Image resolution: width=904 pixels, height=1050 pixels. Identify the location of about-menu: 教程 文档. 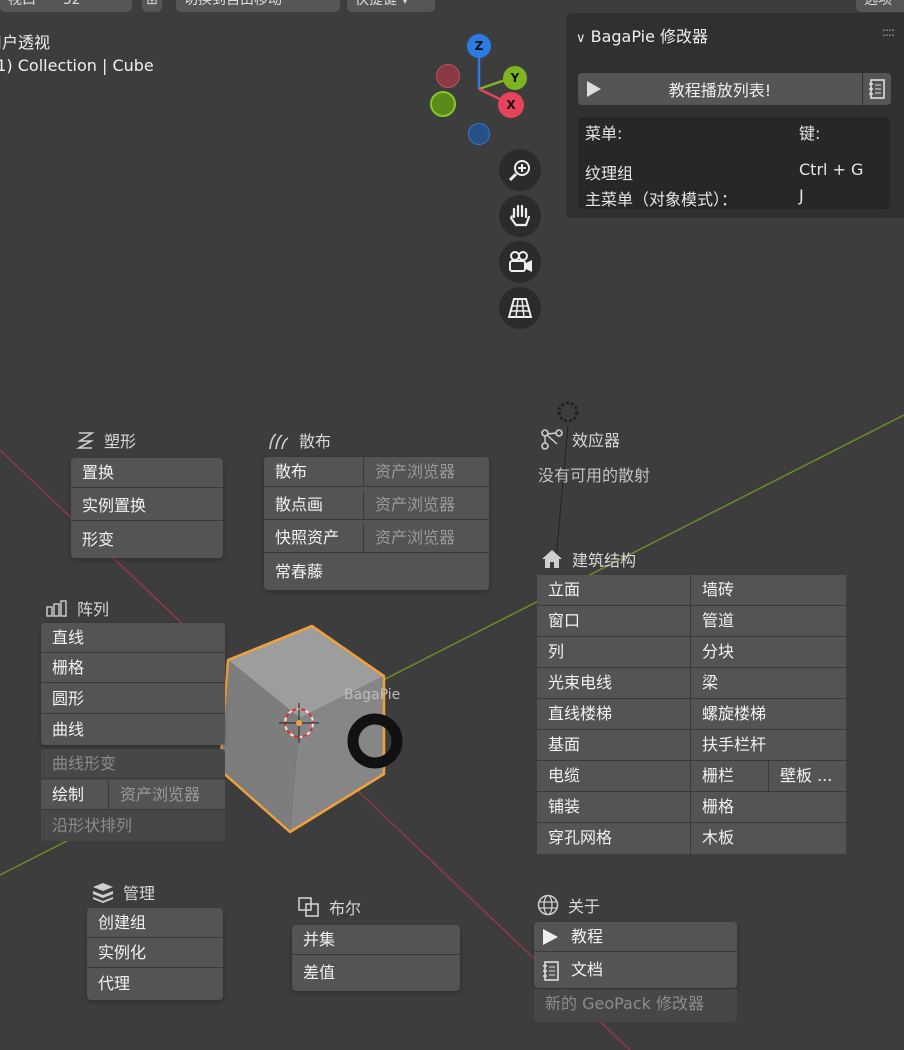
(635, 955).